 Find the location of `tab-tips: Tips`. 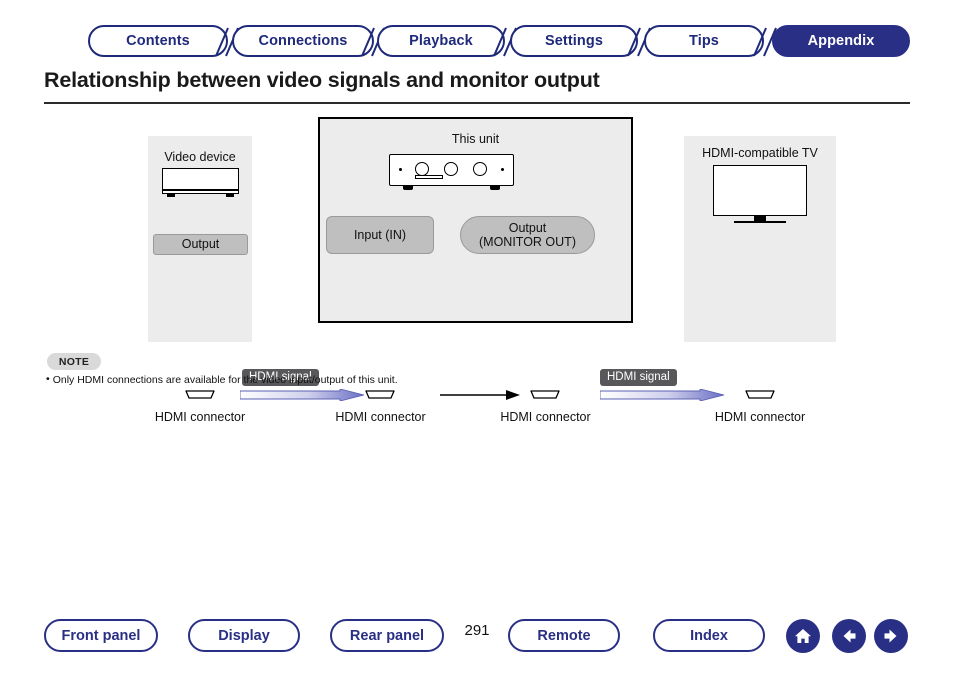

tab-tips: Tips is located at coordinates (704, 41).